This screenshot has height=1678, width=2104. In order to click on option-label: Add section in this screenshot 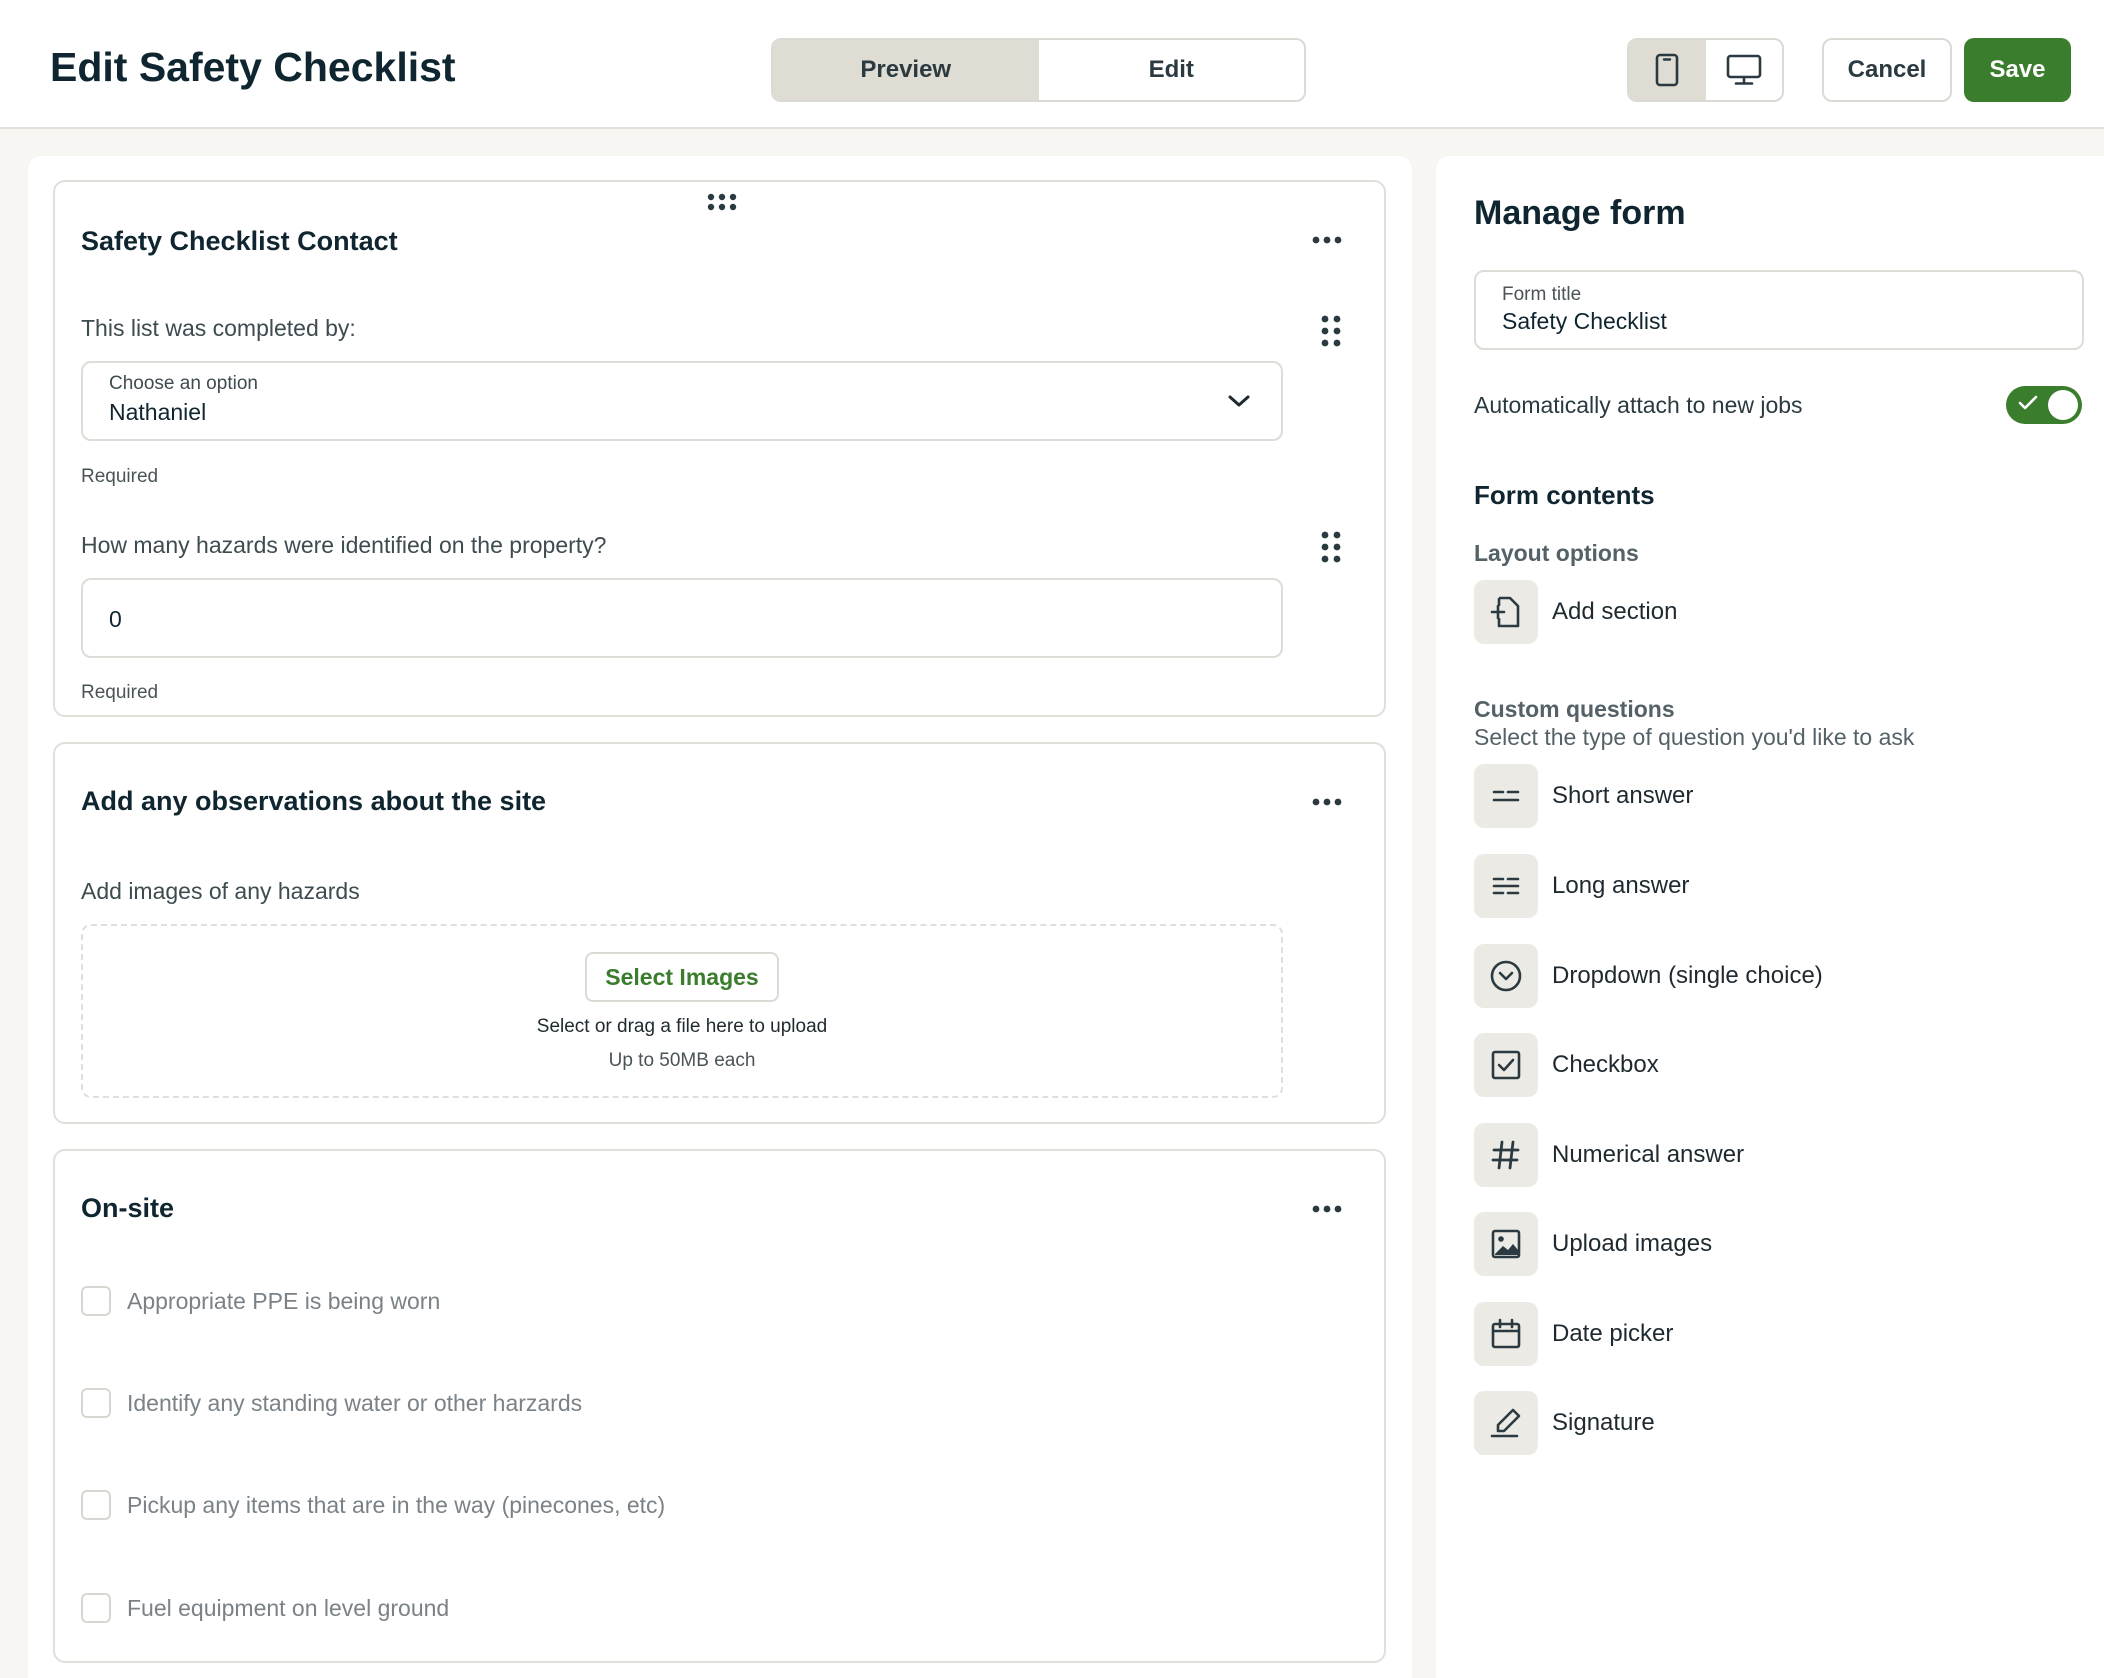, I will do `click(1615, 611)`.